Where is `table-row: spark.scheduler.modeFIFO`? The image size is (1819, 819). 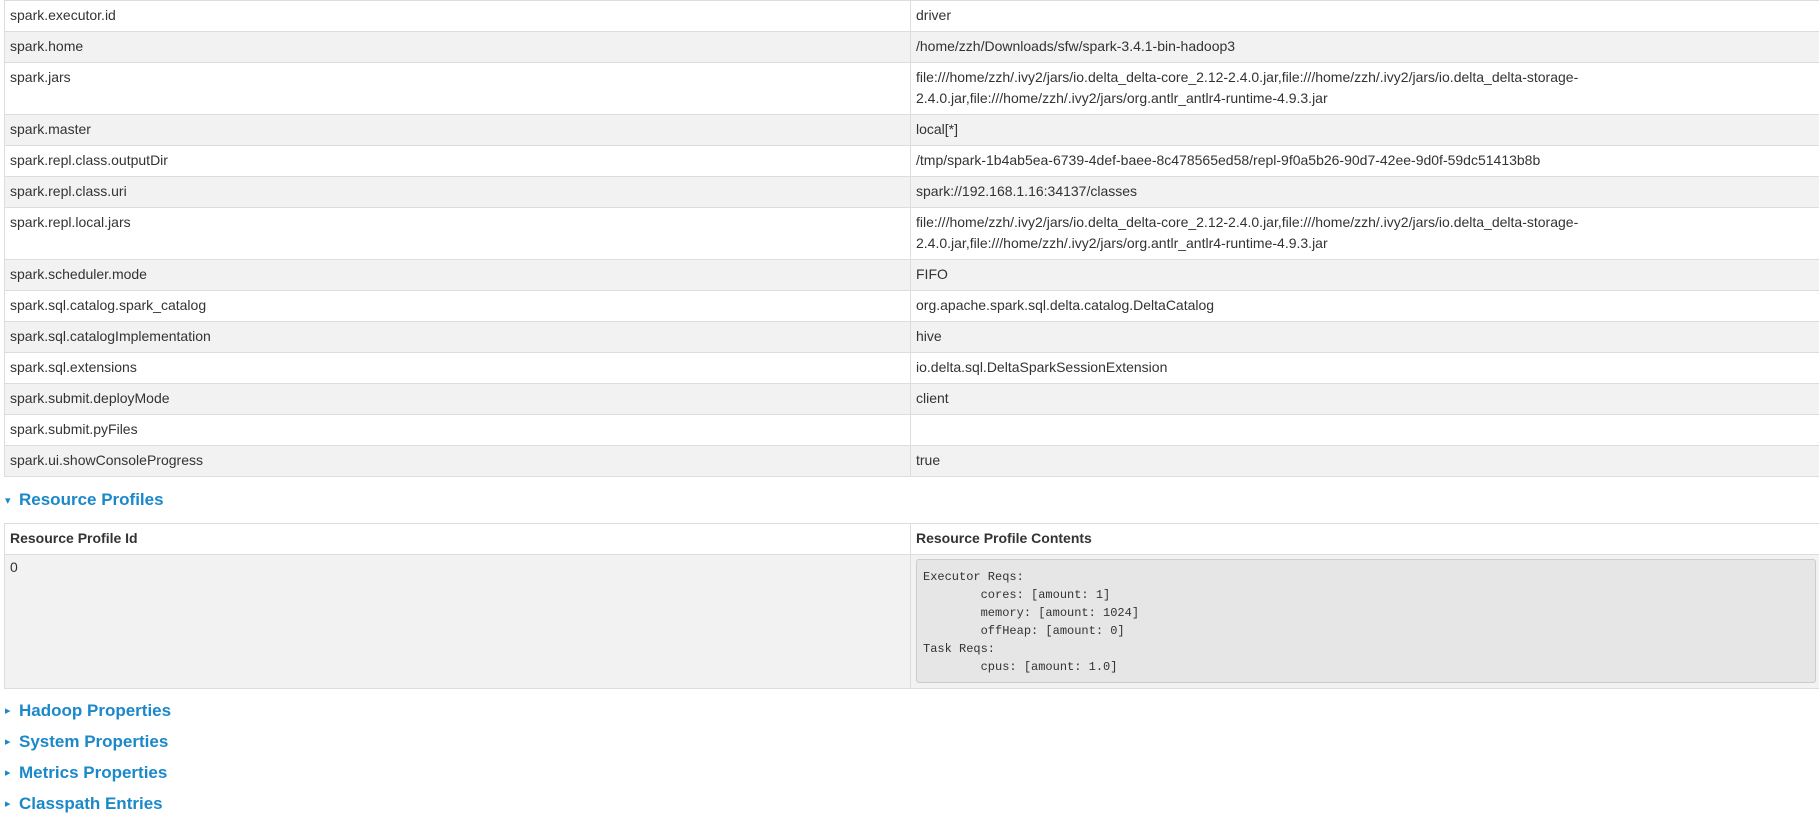 table-row: spark.scheduler.modeFIFO is located at coordinates (912, 275).